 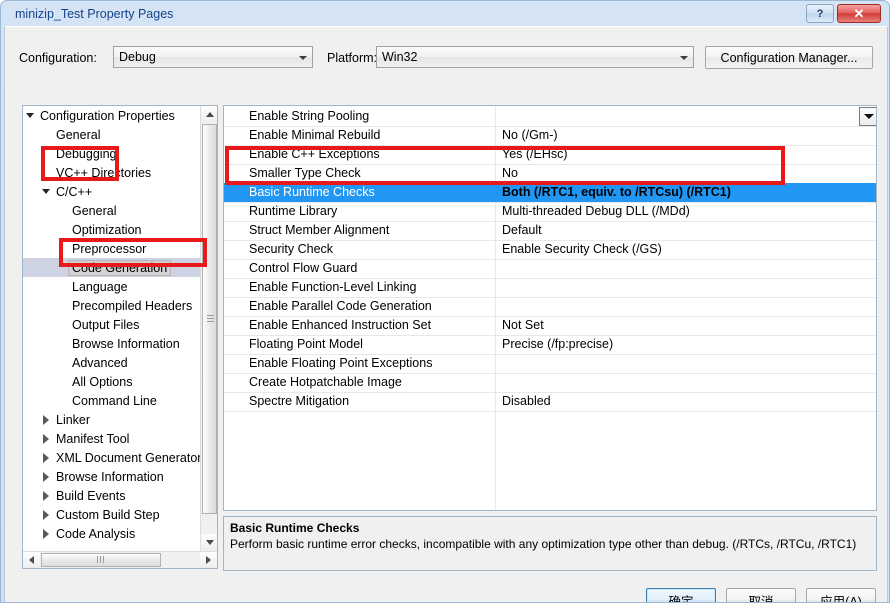 I want to click on property-row: Enable Minimal Rebuild No (/Gm-), so click(x=550, y=135).